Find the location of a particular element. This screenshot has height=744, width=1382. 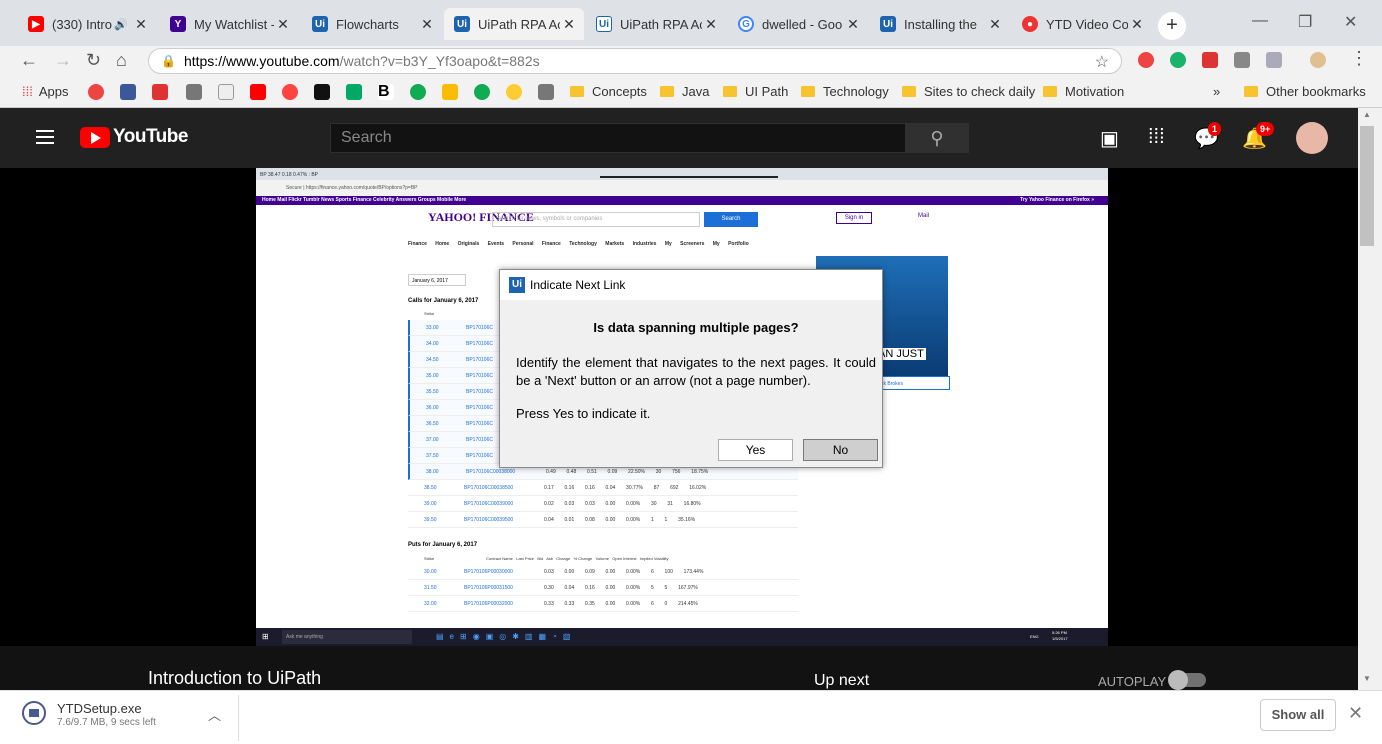

gmail-icon is located at coordinates (160, 92).